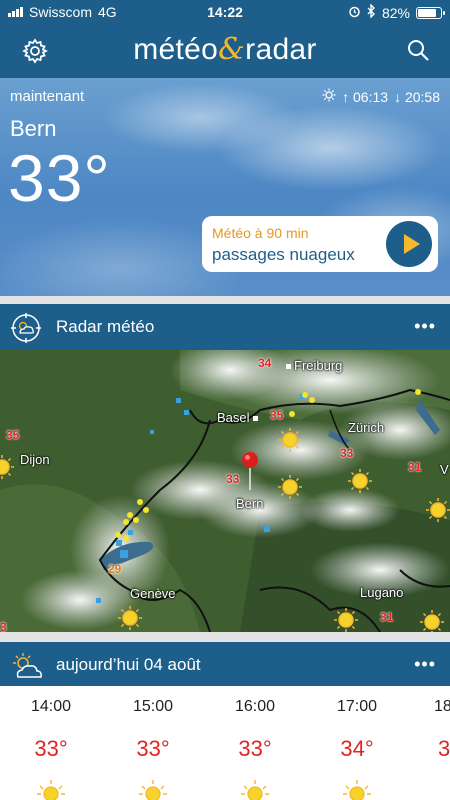 This screenshot has width=450, height=800. Describe the element at coordinates (320, 244) in the screenshot. I see `forecast-90min-button: Météo à 90 min passages nuageux` at that location.